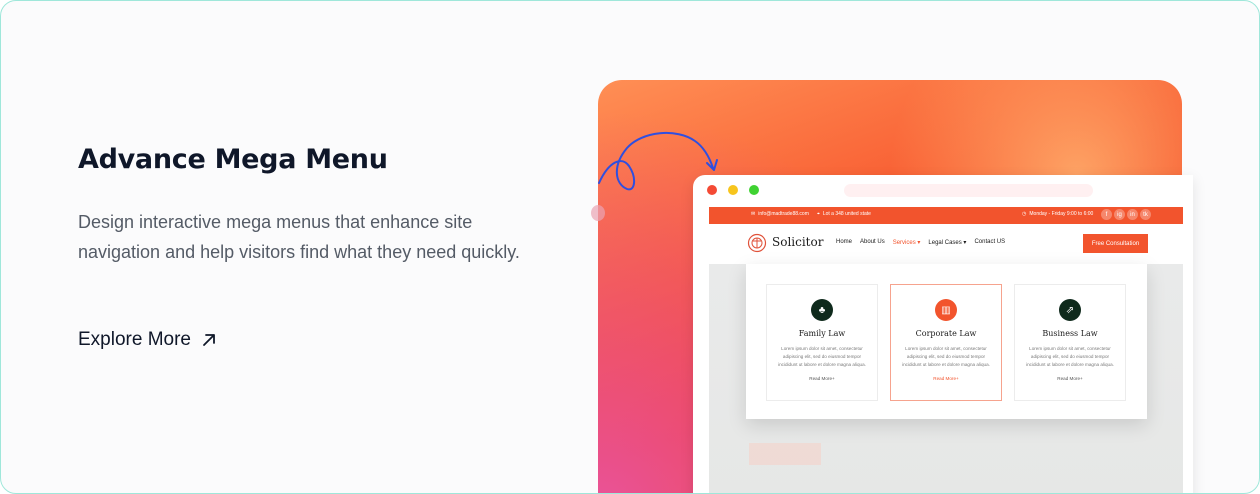  What do you see at coordinates (1119, 214) in the screenshot?
I see `instagram-icon: ig` at bounding box center [1119, 214].